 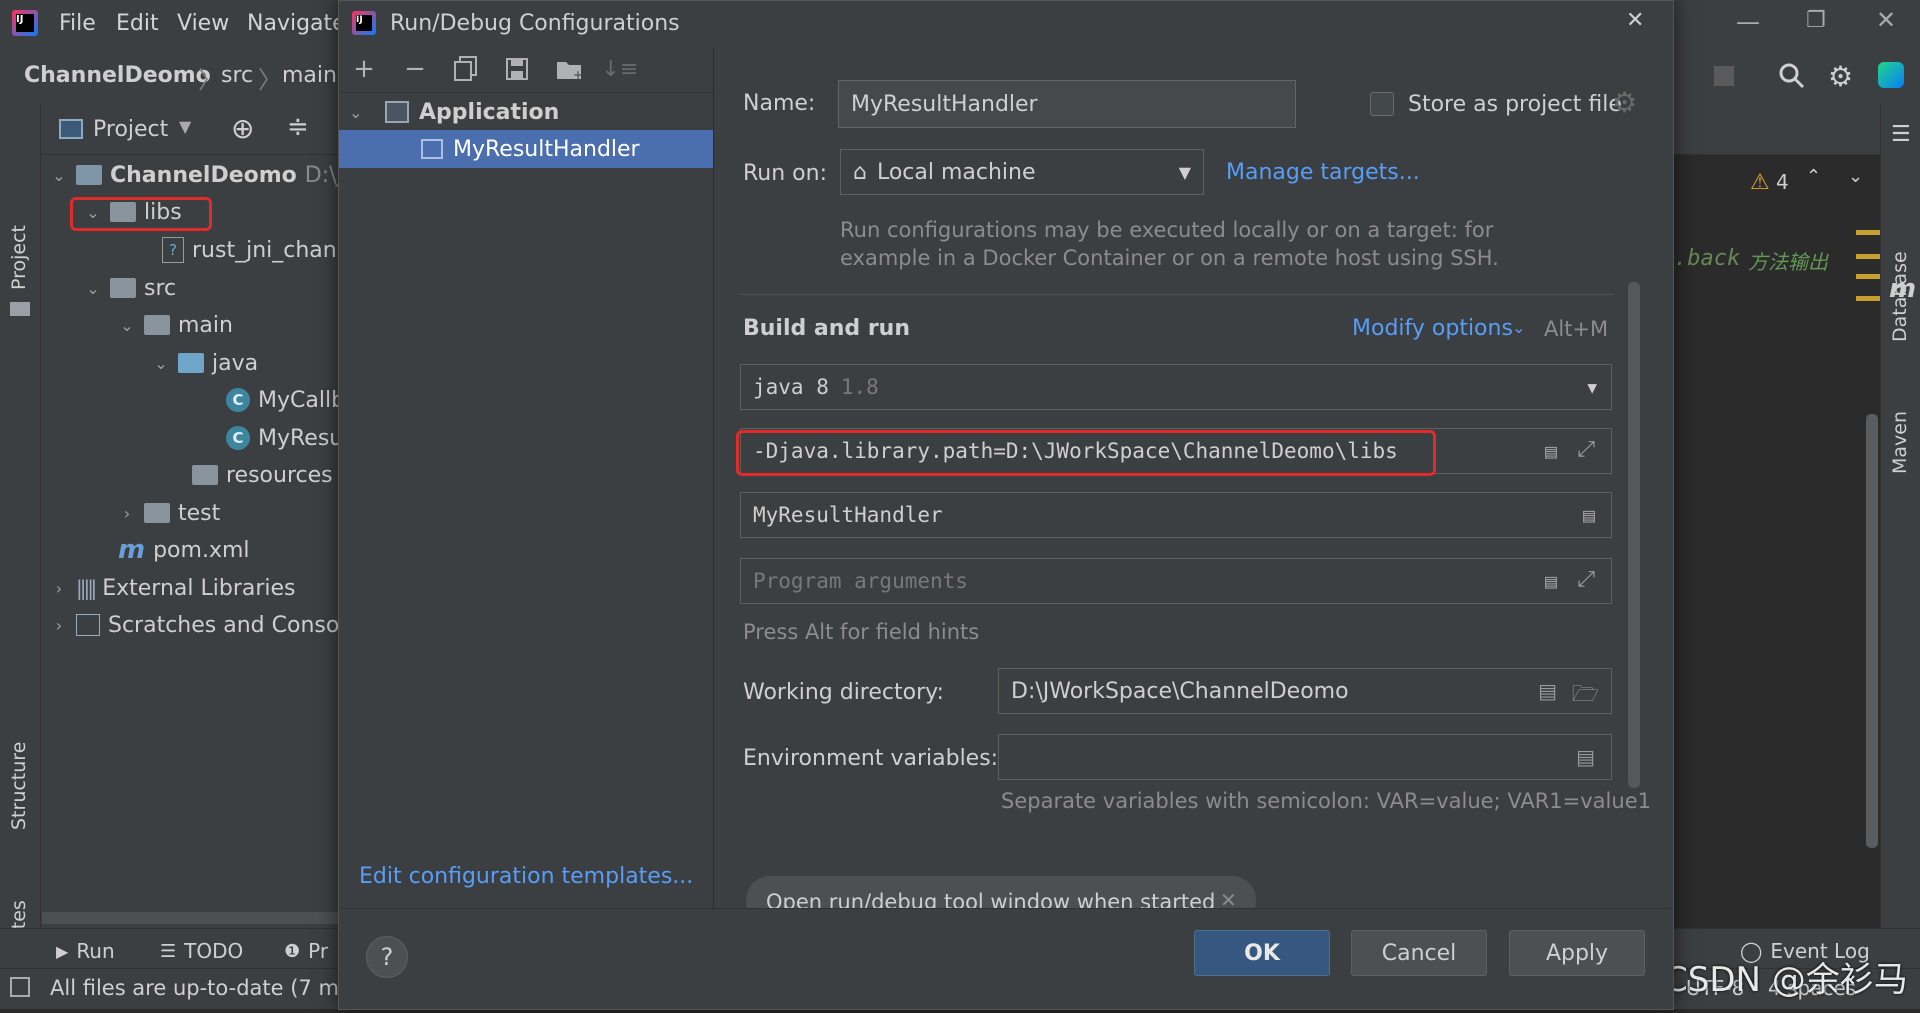 I want to click on problems-tool-button: ❶ Pr, so click(x=306, y=951).